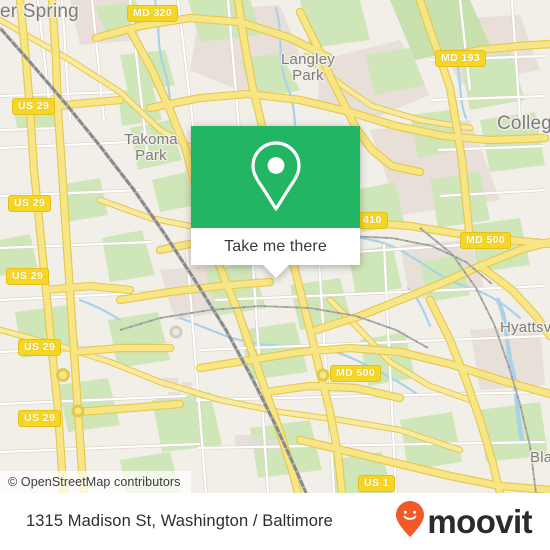 This screenshot has width=550, height=550. I want to click on road-shield-md-410: 410, so click(372, 220).